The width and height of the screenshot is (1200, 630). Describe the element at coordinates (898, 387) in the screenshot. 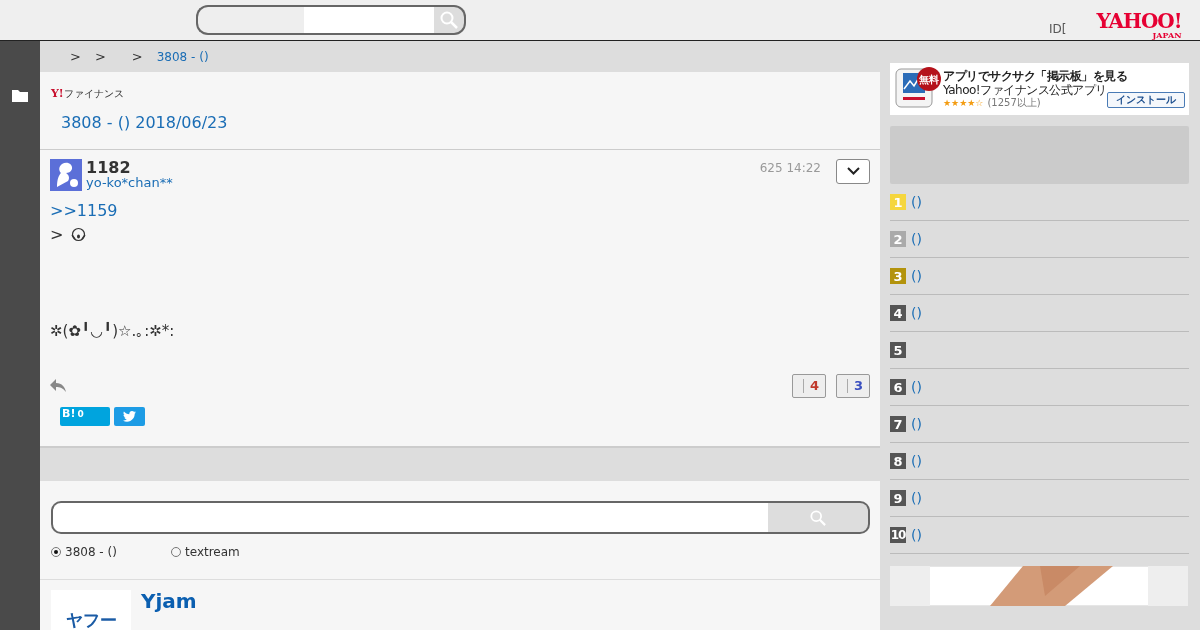

I see `rank-badge: 6` at that location.